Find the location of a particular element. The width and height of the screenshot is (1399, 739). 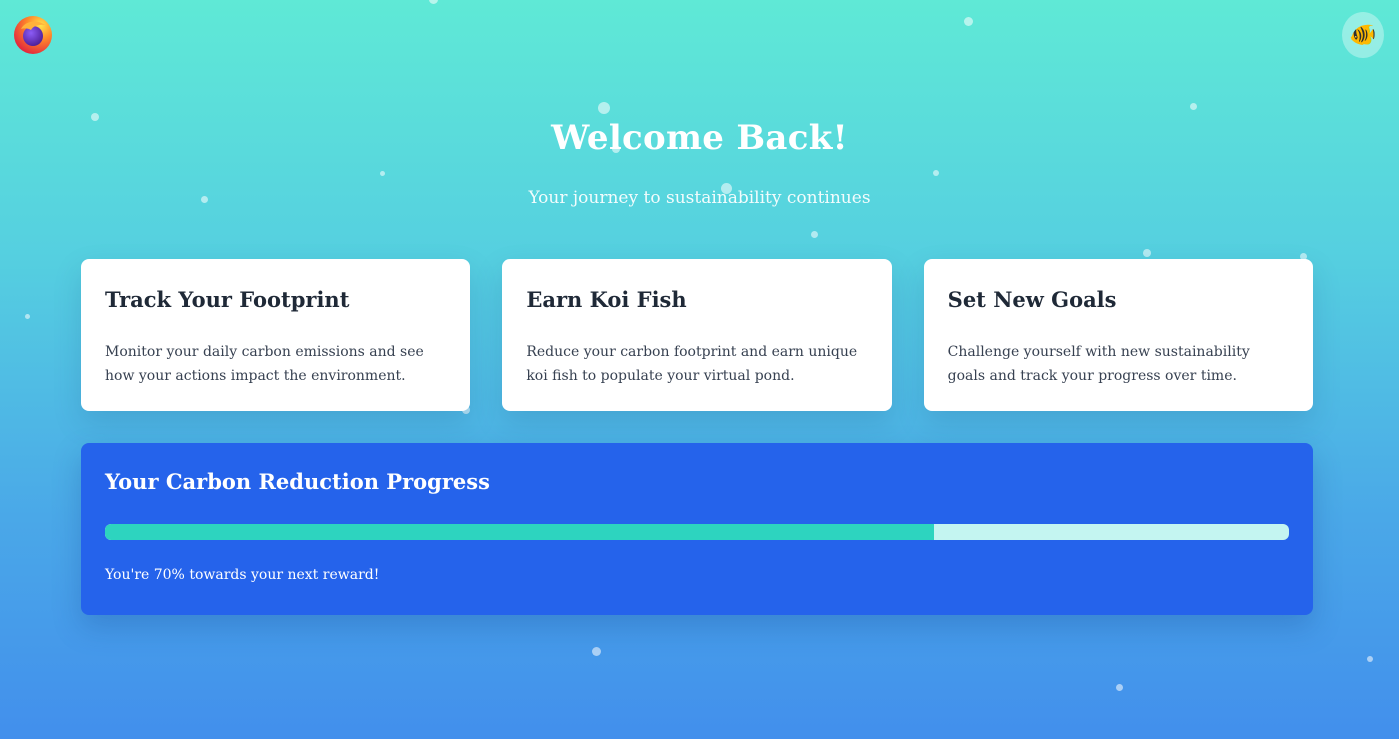

card-title: Track Your Footprint is located at coordinates (227, 299).